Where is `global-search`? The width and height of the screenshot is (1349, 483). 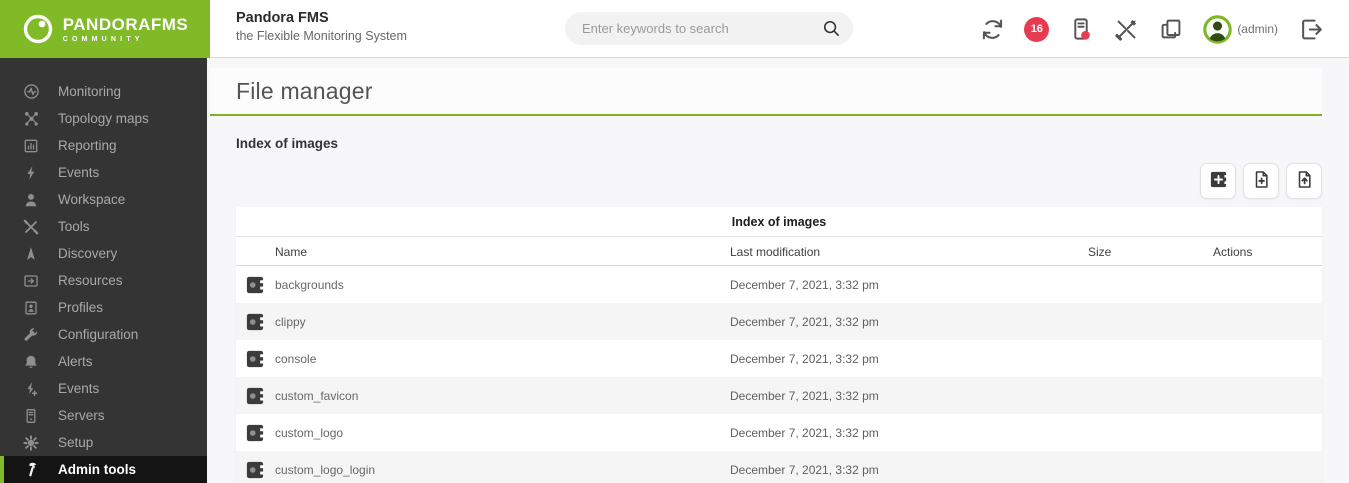
global-search is located at coordinates (709, 28).